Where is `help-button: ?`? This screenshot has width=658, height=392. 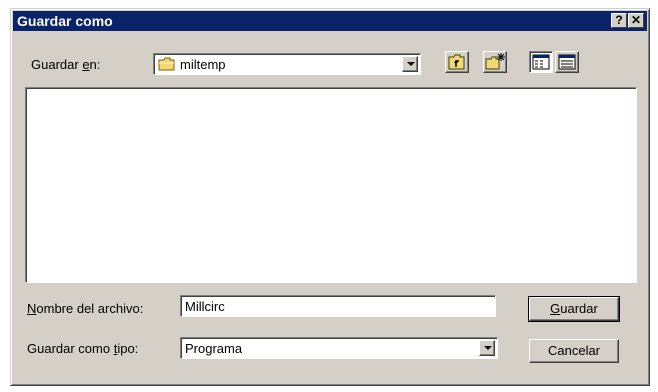 help-button: ? is located at coordinates (619, 20).